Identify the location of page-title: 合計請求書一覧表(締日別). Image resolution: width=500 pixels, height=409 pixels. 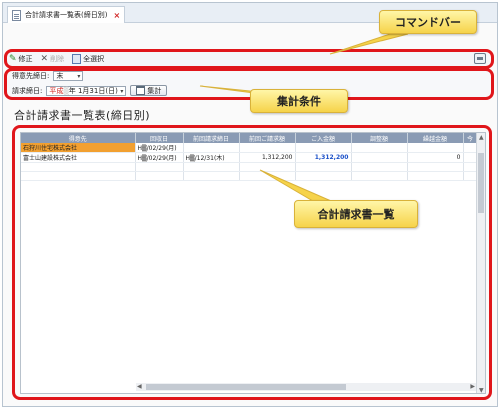
(82, 115).